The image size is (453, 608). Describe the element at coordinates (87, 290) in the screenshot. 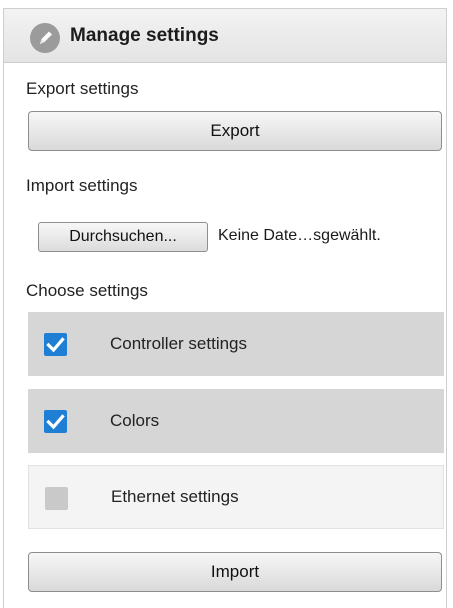

I see `choose-settings-label: Choose settings` at that location.